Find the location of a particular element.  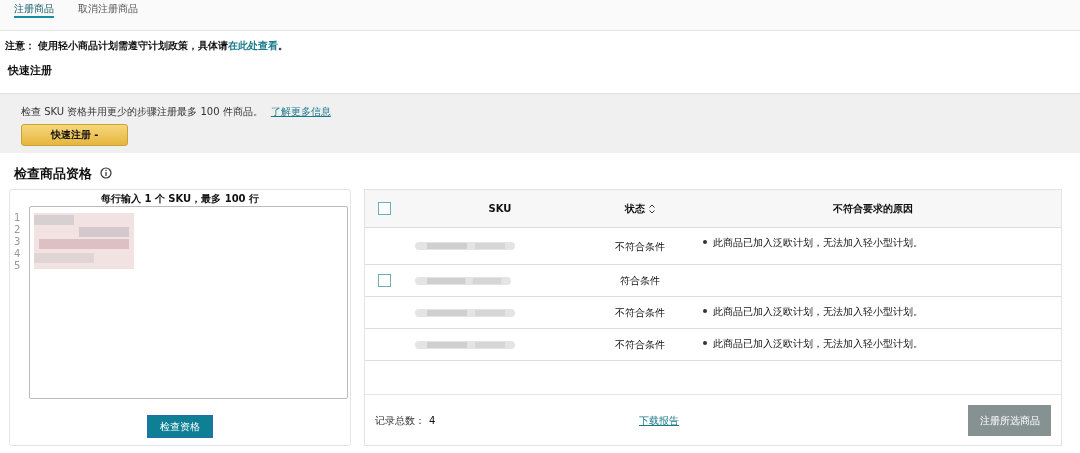

column-header: 不符合要求的原因 is located at coordinates (873, 209).